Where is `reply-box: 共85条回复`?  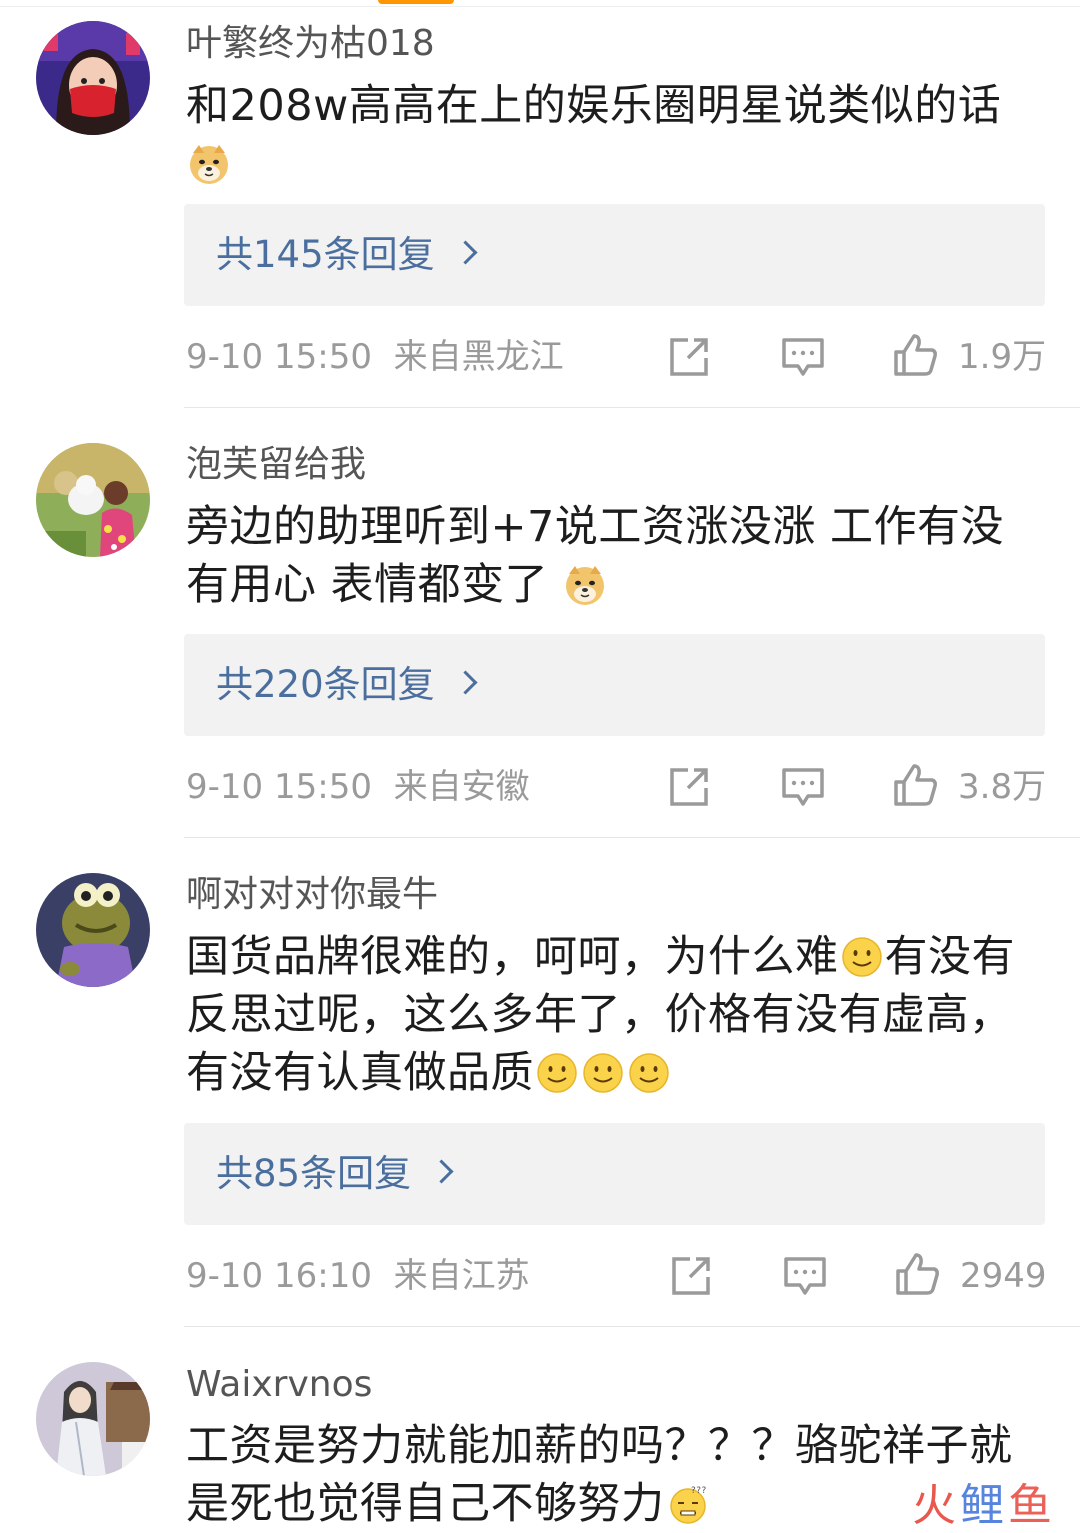
reply-box: 共85条回复 is located at coordinates (614, 1174).